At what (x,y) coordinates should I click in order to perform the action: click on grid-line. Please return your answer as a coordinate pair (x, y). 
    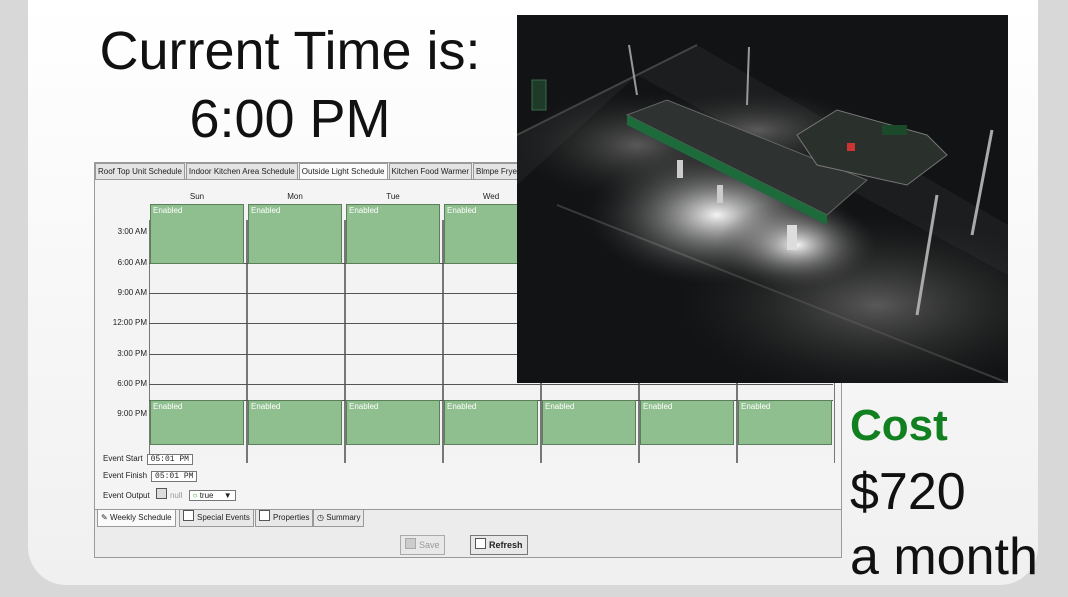
    Looking at the image, I should click on (491, 384).